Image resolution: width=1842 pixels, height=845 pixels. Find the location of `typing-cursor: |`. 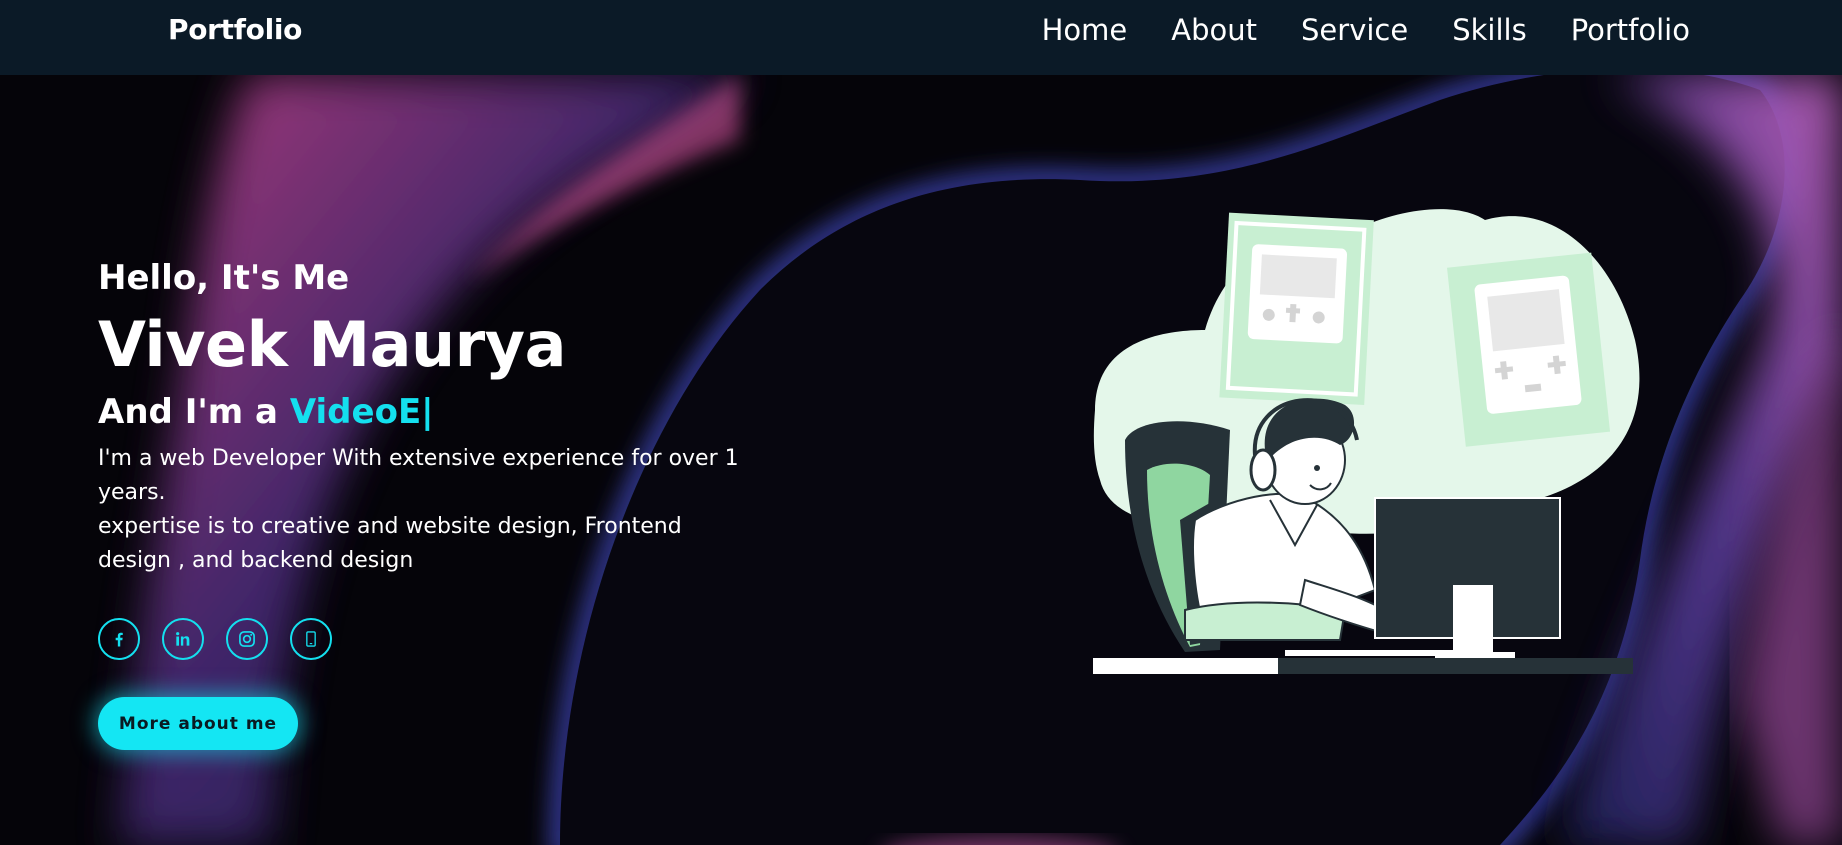

typing-cursor: | is located at coordinates (427, 412).